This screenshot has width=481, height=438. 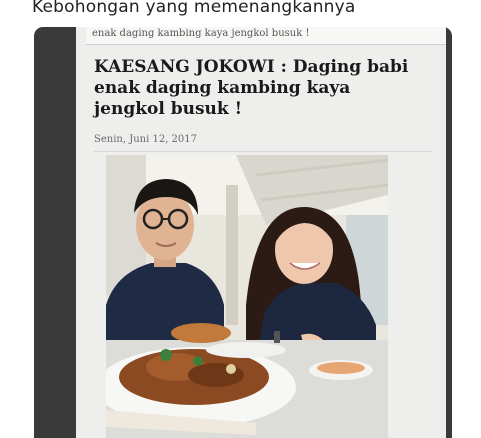 What do you see at coordinates (266, 36) in the screenshot?
I see `previous-headline-snippet: enak daging kambing kaya jengkol busuk !` at bounding box center [266, 36].